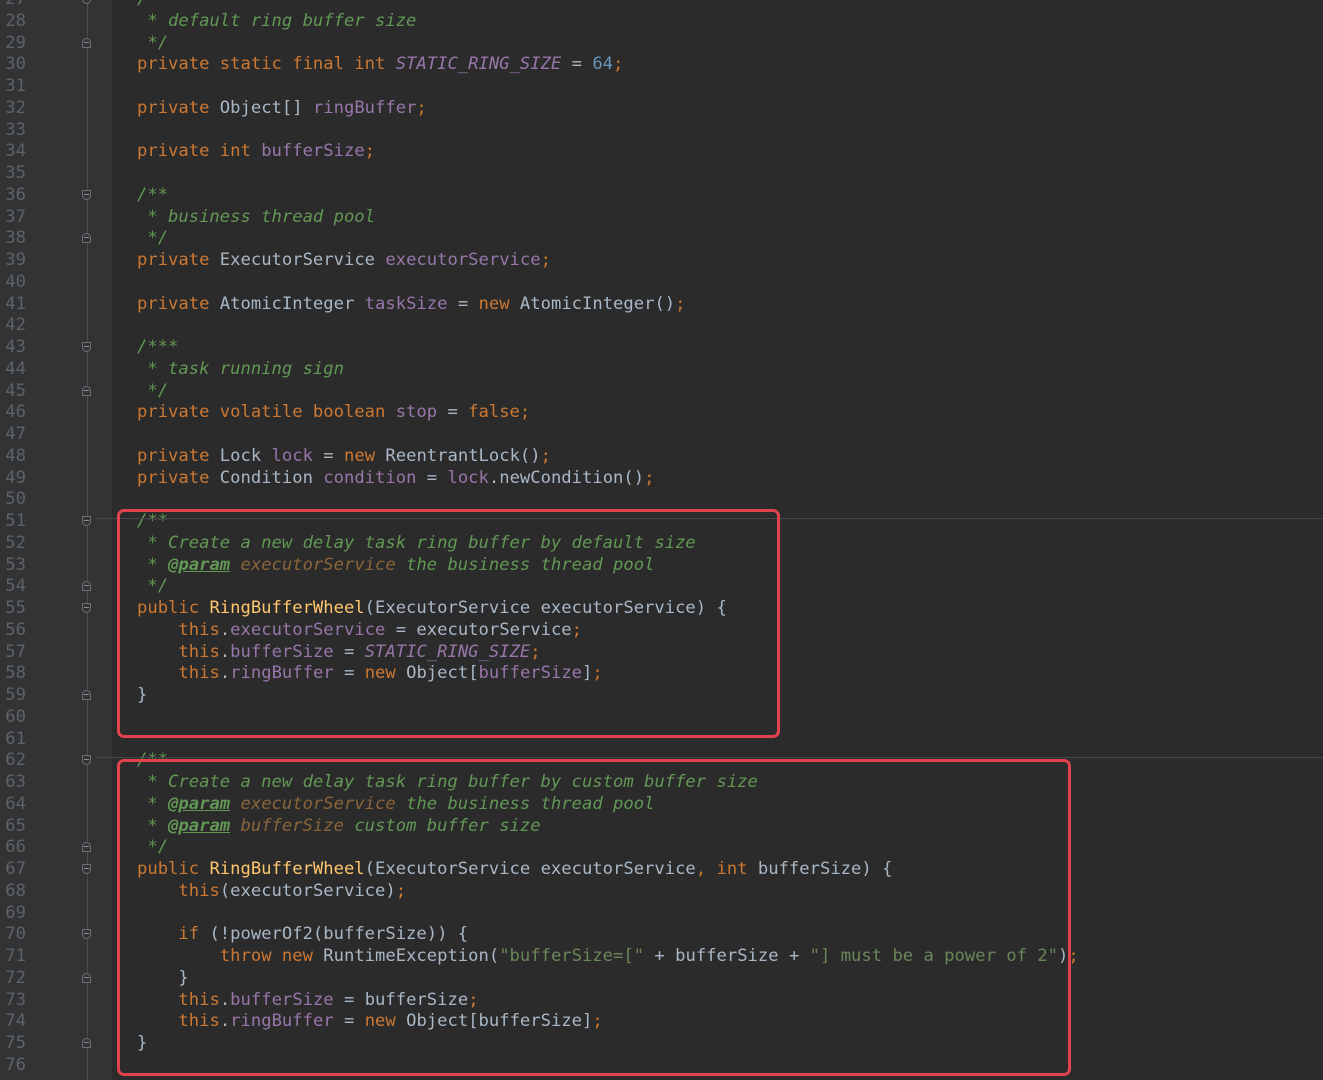 This screenshot has height=1080, width=1323. I want to click on code-line: 37 * business thread pool, so click(661, 218).